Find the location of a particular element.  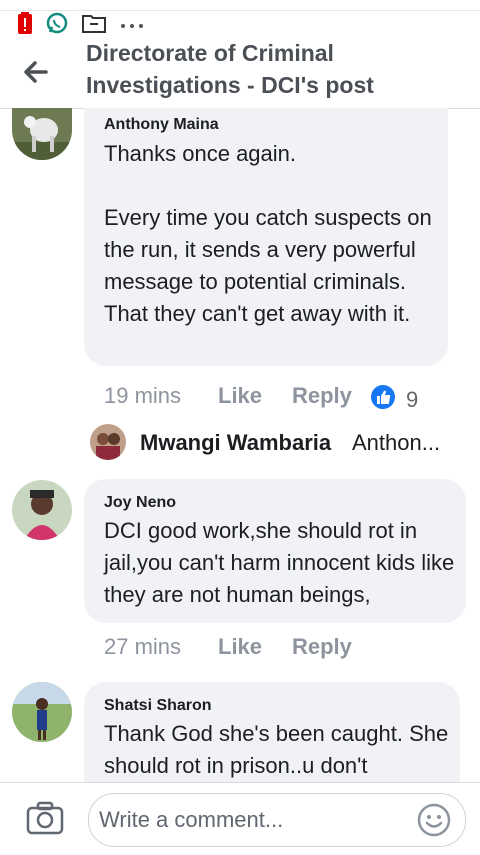

reply-author: Mwangi Wambaria is located at coordinates (235, 443).